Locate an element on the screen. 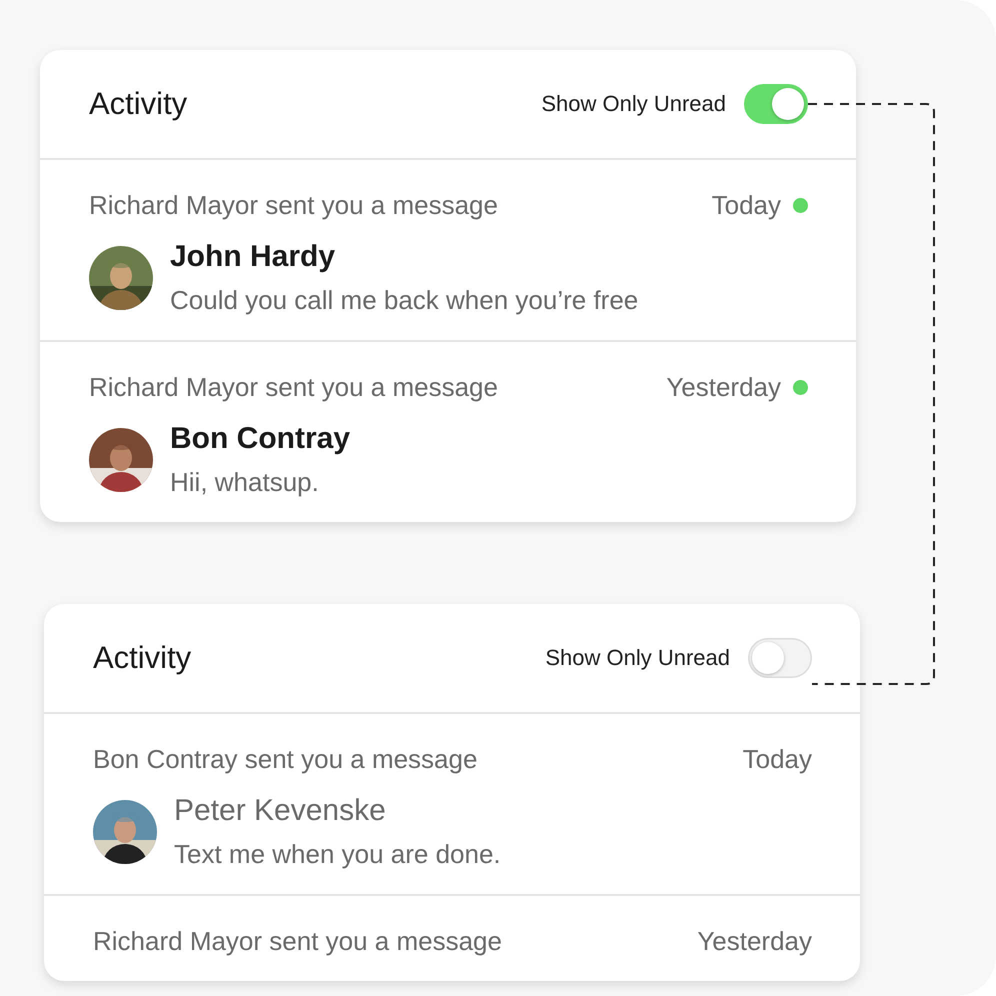  sender-name: Peter Kevenske is located at coordinates (280, 811).